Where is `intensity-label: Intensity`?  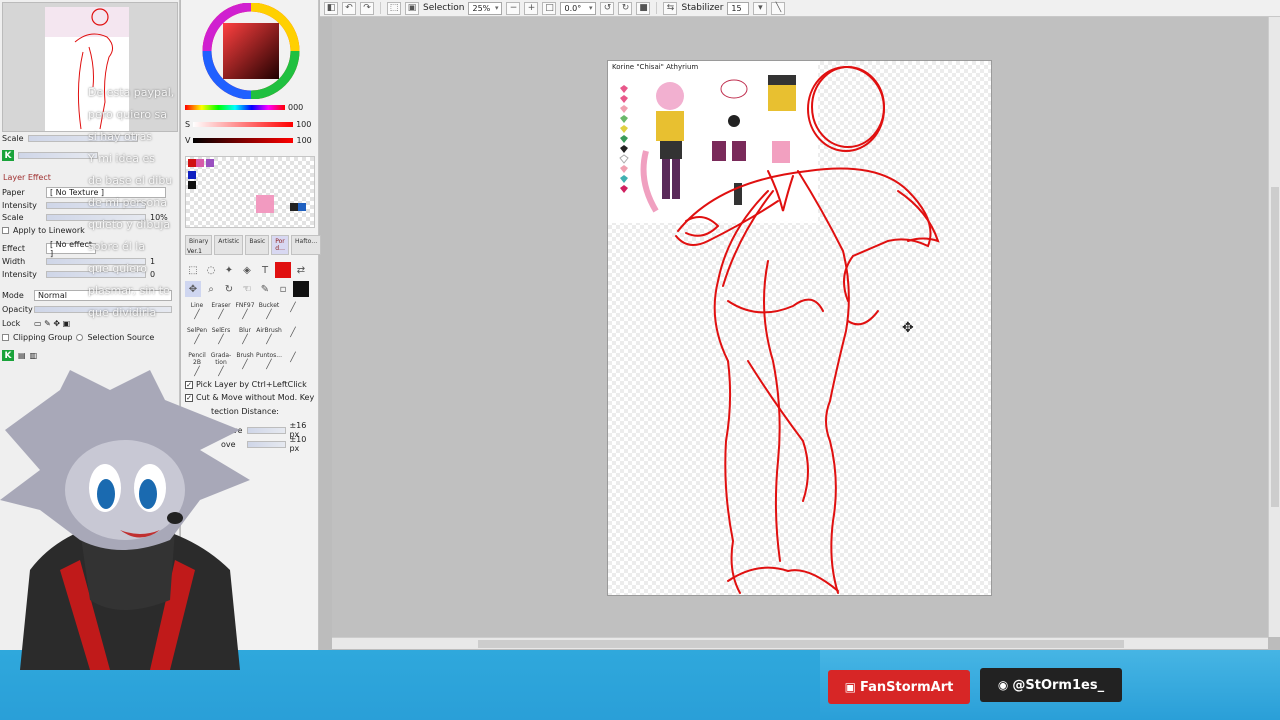 intensity-label: Intensity is located at coordinates (19, 205).